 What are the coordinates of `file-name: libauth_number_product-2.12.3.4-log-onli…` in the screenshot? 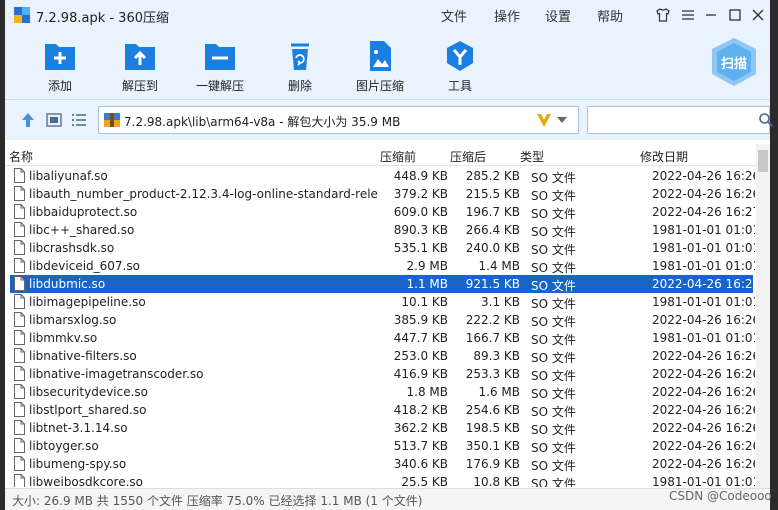 It's located at (204, 194).